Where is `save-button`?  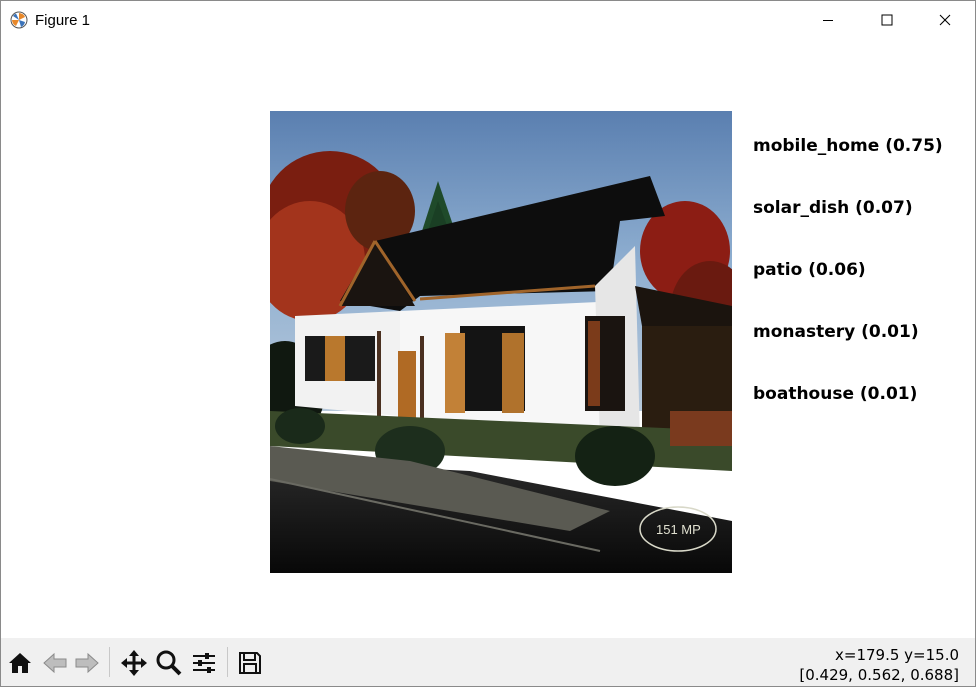
save-button is located at coordinates (250, 663).